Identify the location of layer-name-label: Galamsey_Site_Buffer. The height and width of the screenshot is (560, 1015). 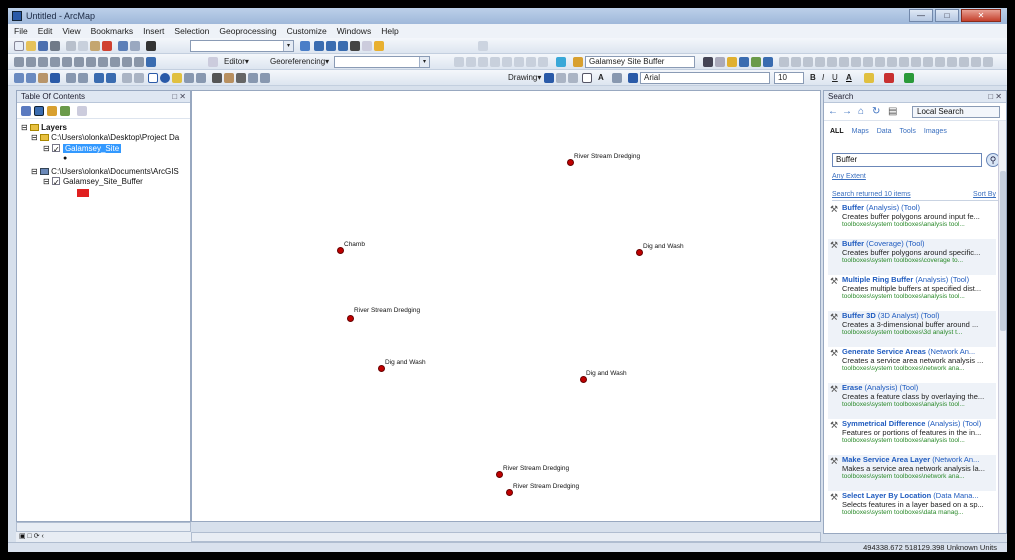
(103, 181).